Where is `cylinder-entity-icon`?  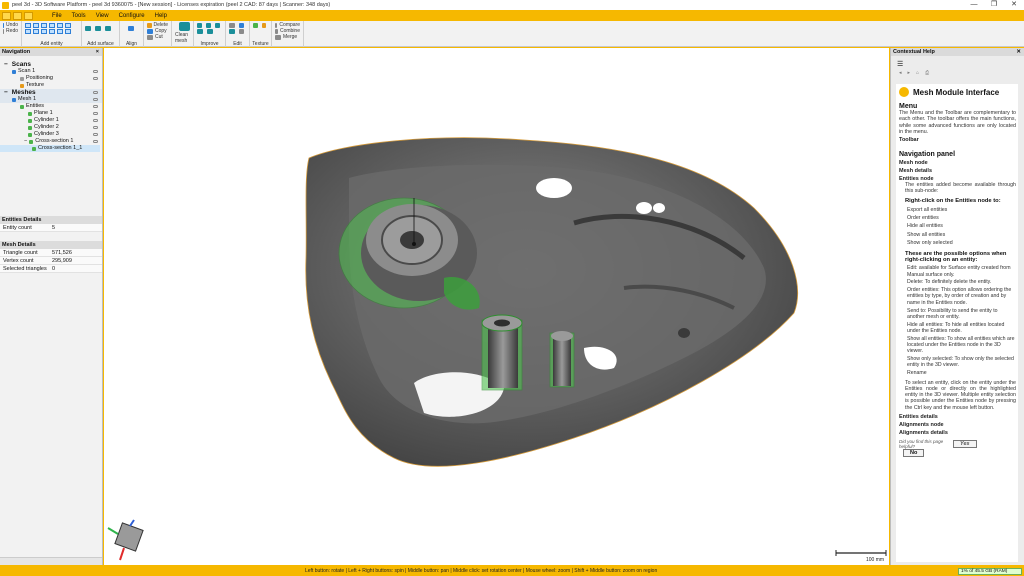
cylinder-entity-icon is located at coordinates (60, 25).